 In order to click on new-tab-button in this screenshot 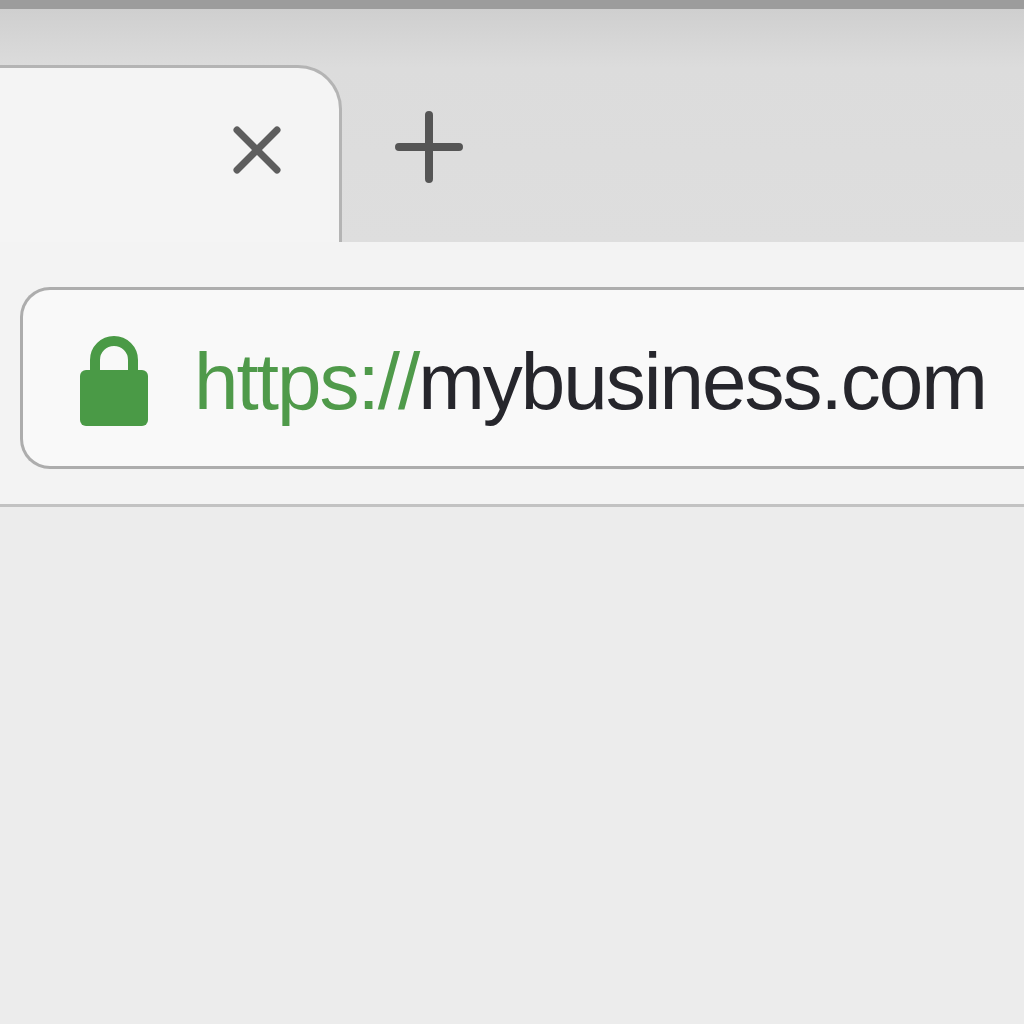, I will do `click(429, 147)`.